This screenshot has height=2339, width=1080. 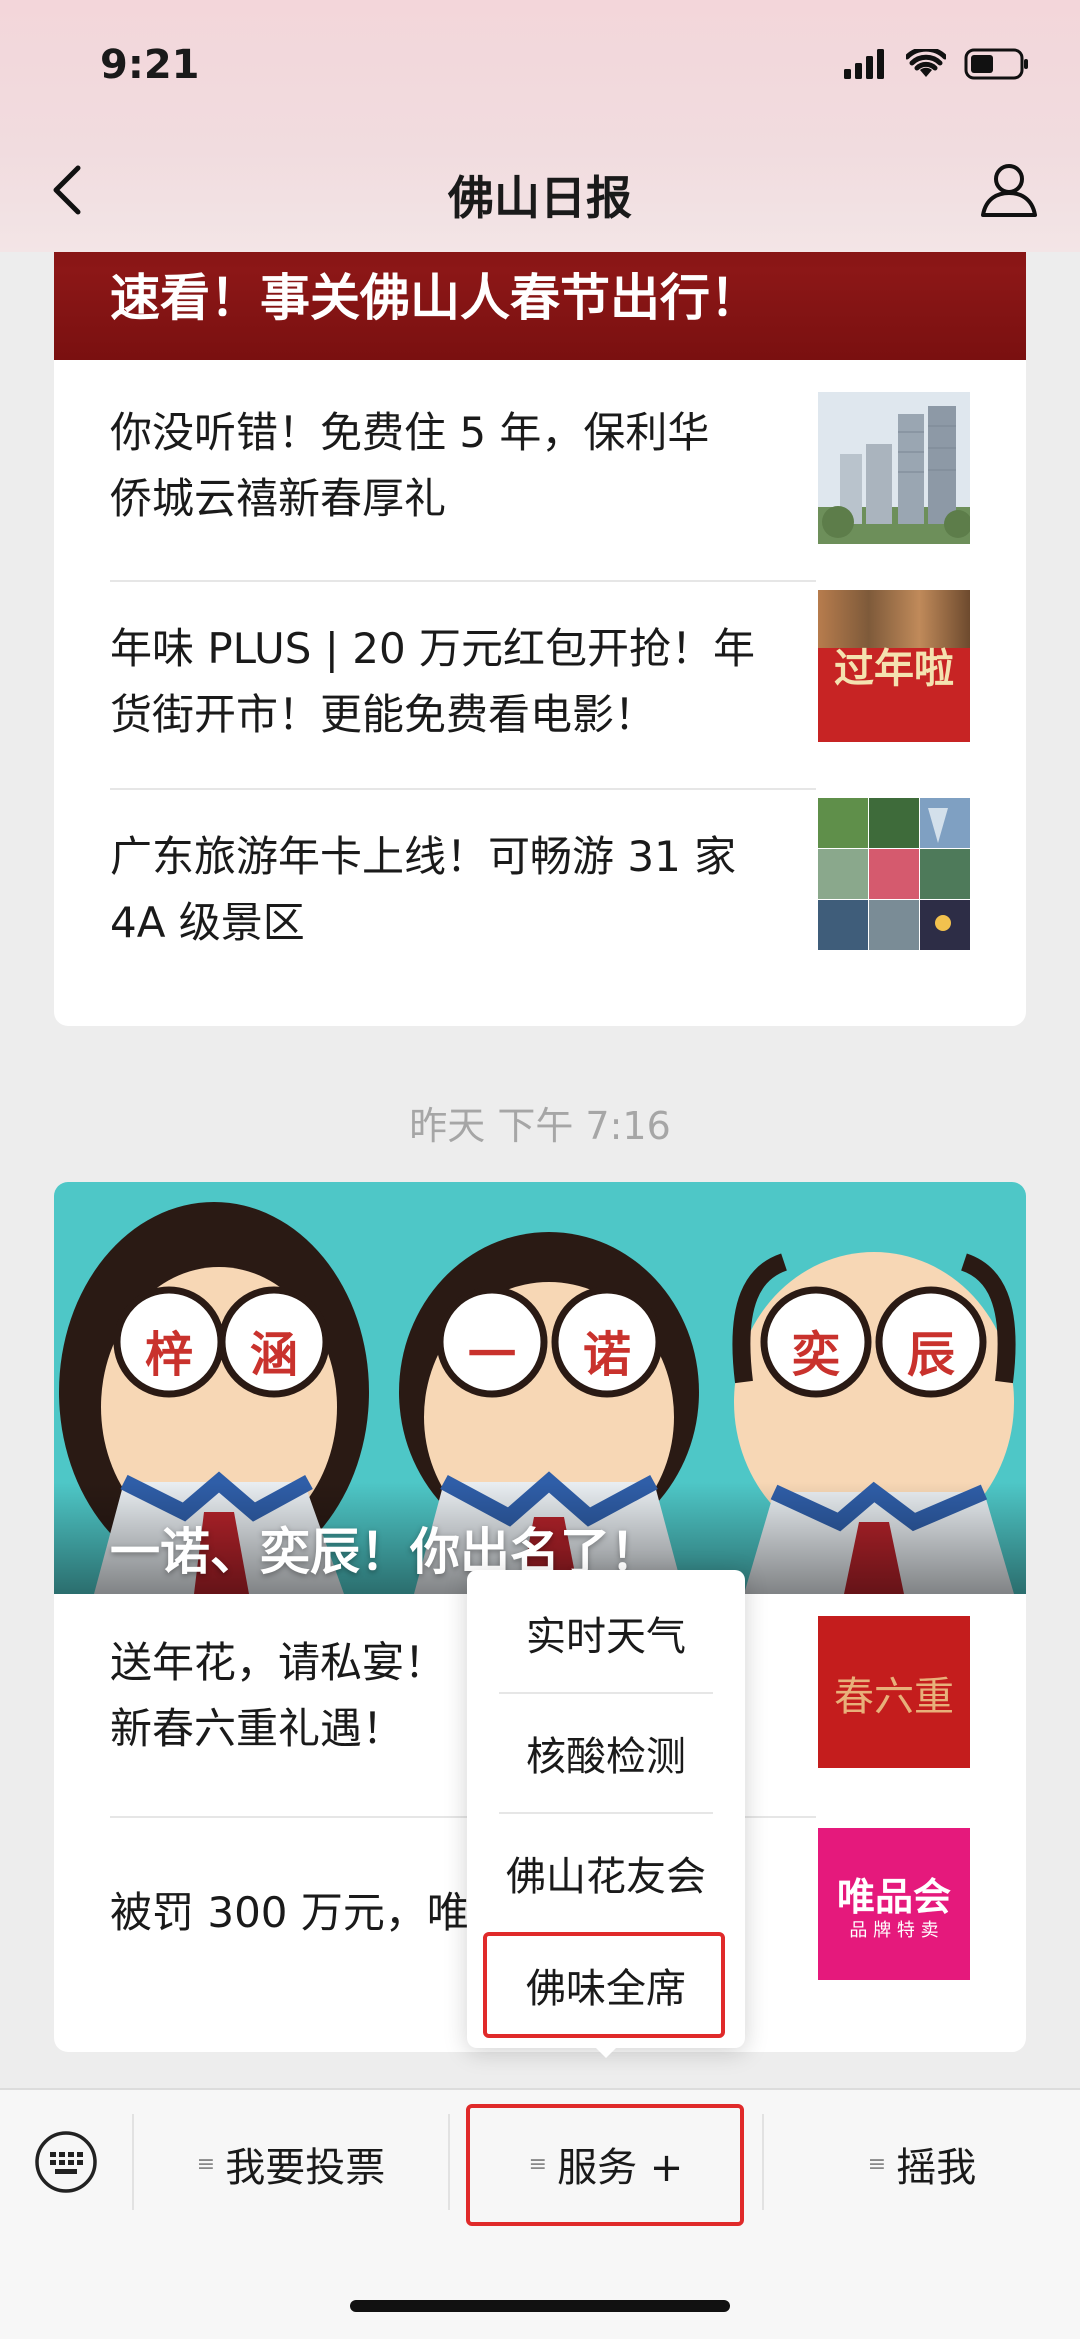 I want to click on signal-icon, so click(x=864, y=64).